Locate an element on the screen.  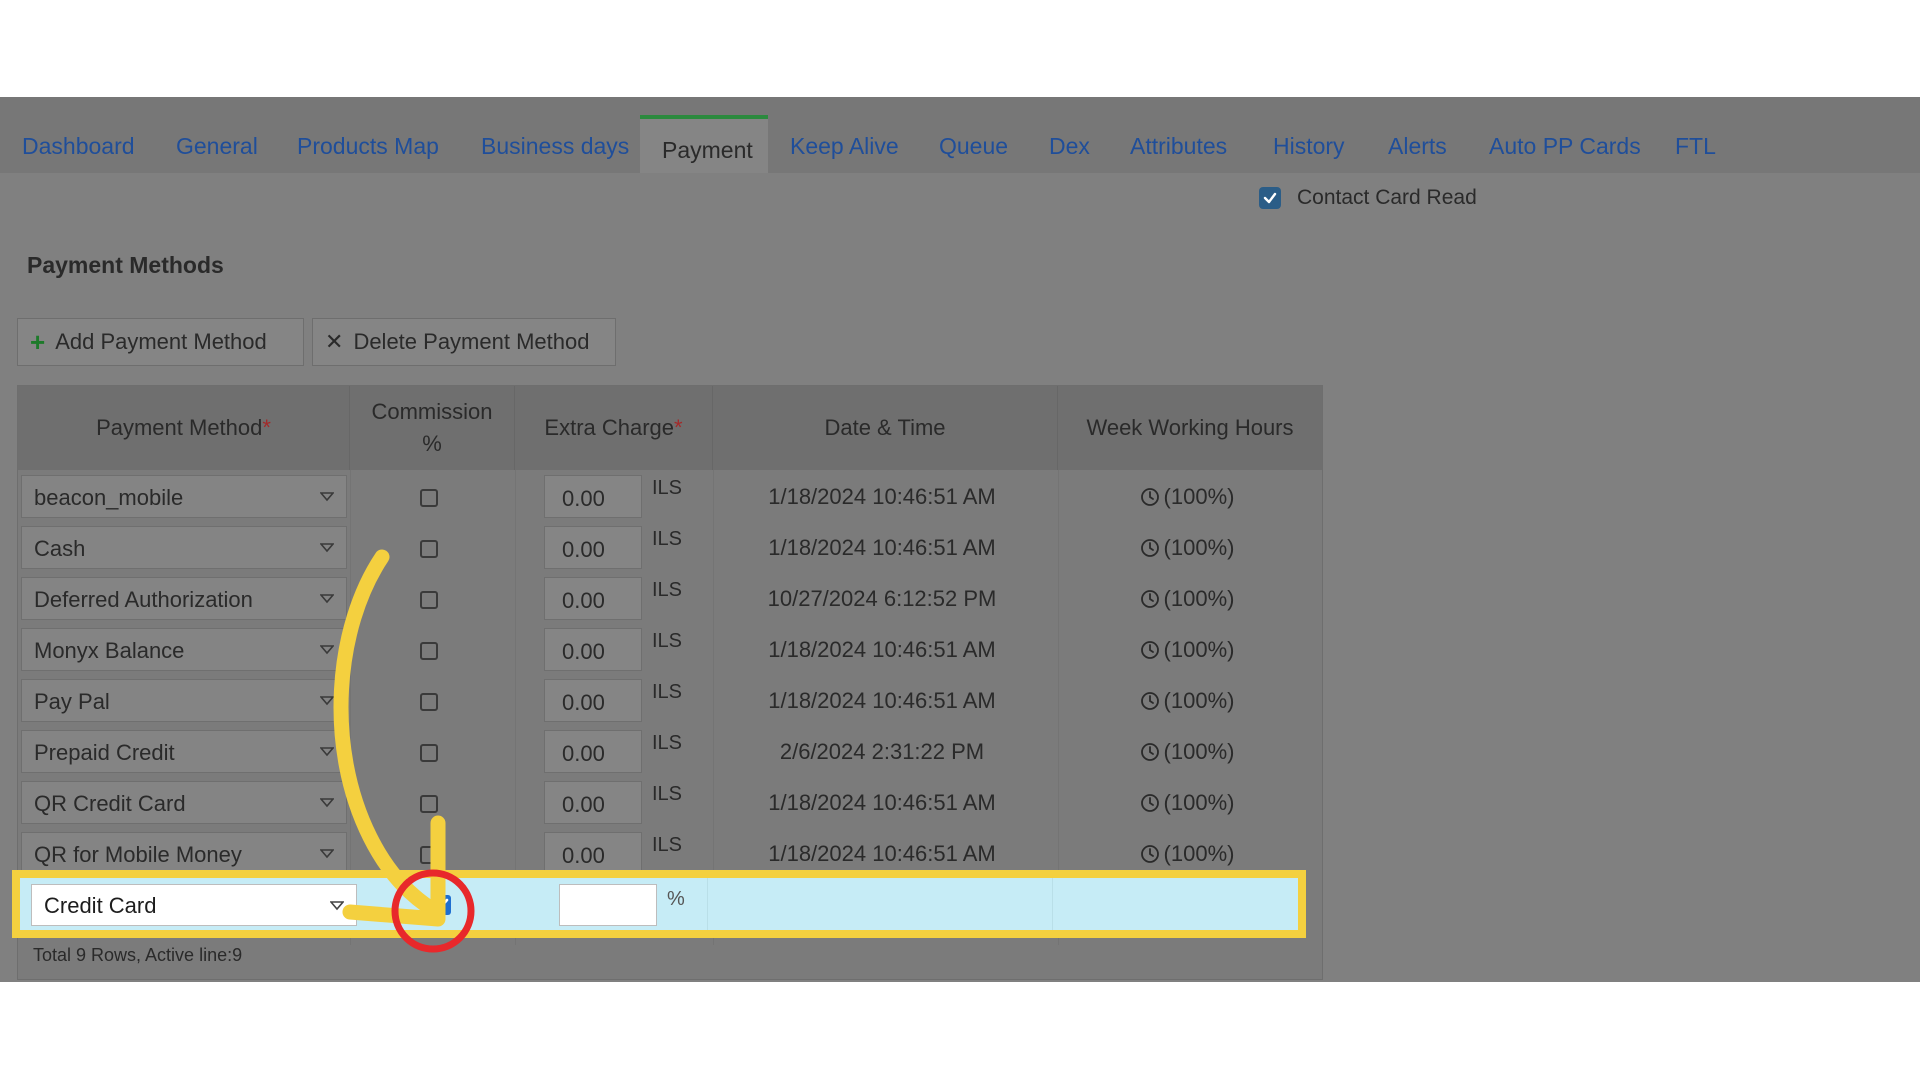
active-extra-charge-input is located at coordinates (608, 905).